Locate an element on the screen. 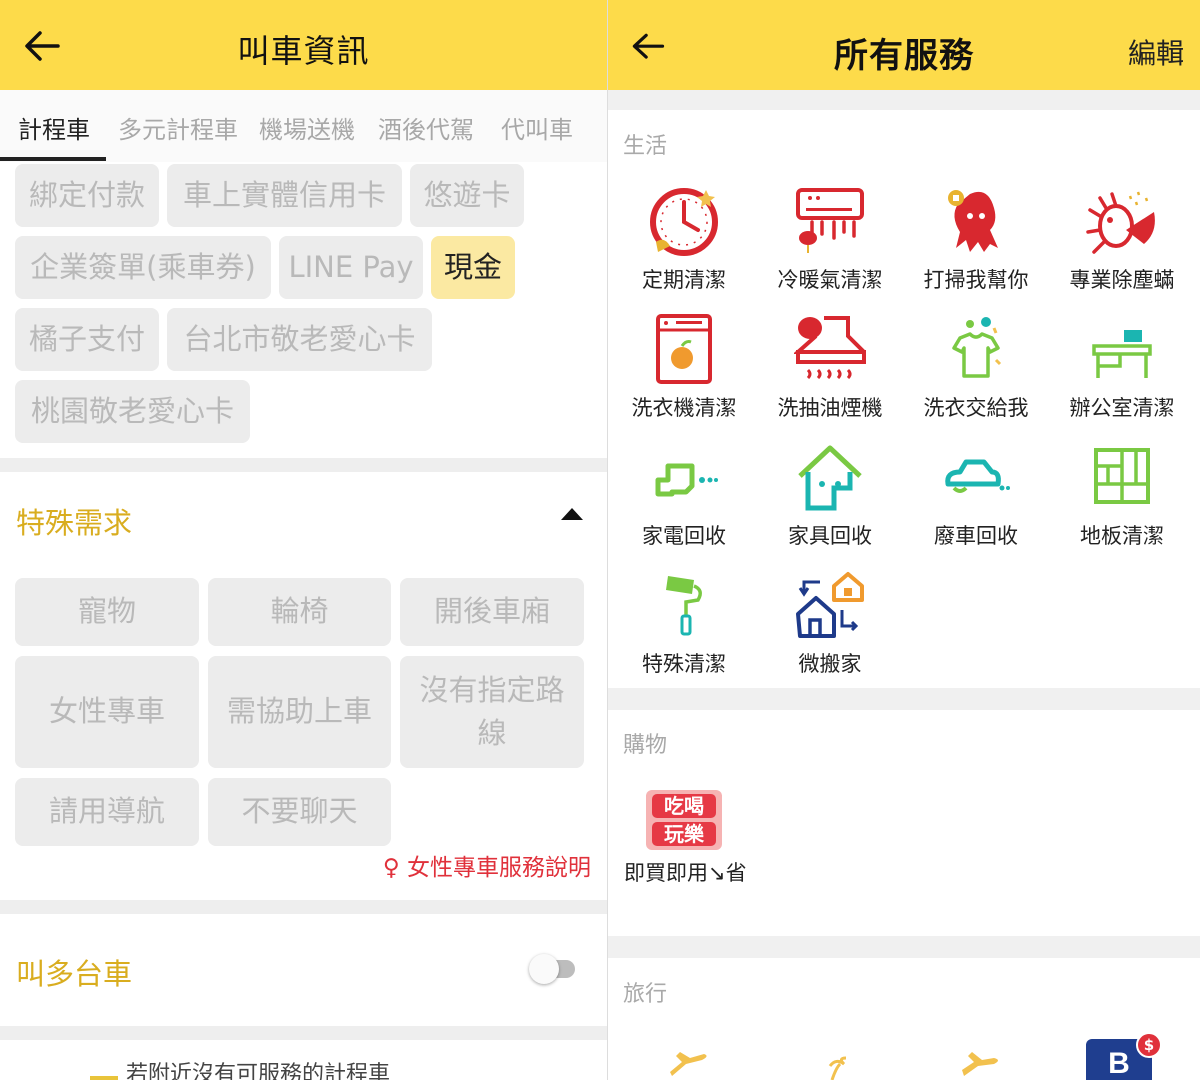 Image resolution: width=1200 pixels, height=1080 pixels. shirt-icon is located at coordinates (977, 347).